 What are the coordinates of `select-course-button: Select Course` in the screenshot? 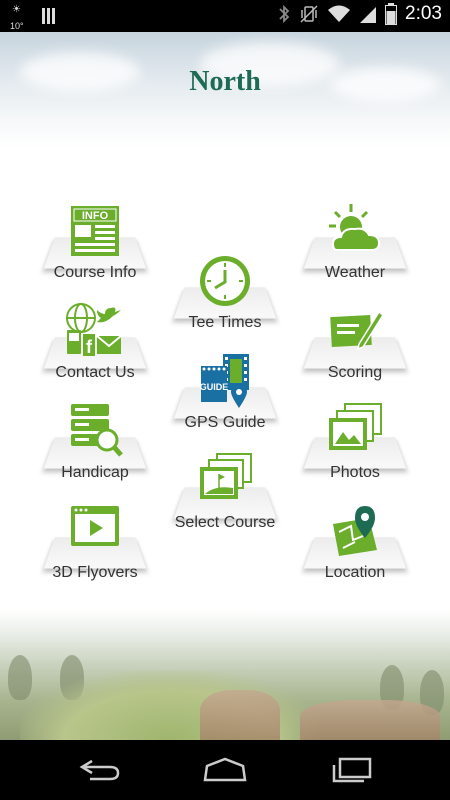 It's located at (225, 502).